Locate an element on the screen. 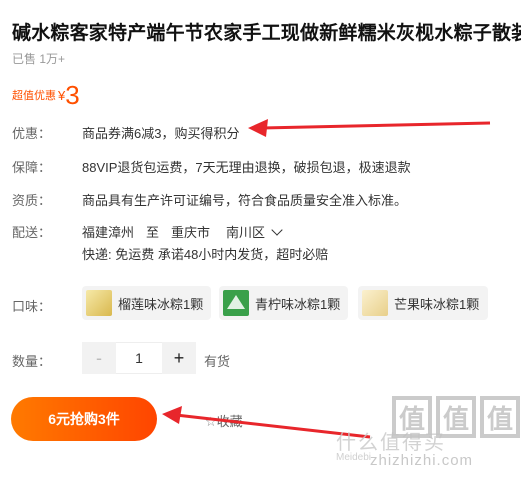 The image size is (521, 480). watermark-box-2: 值 is located at coordinates (456, 417).